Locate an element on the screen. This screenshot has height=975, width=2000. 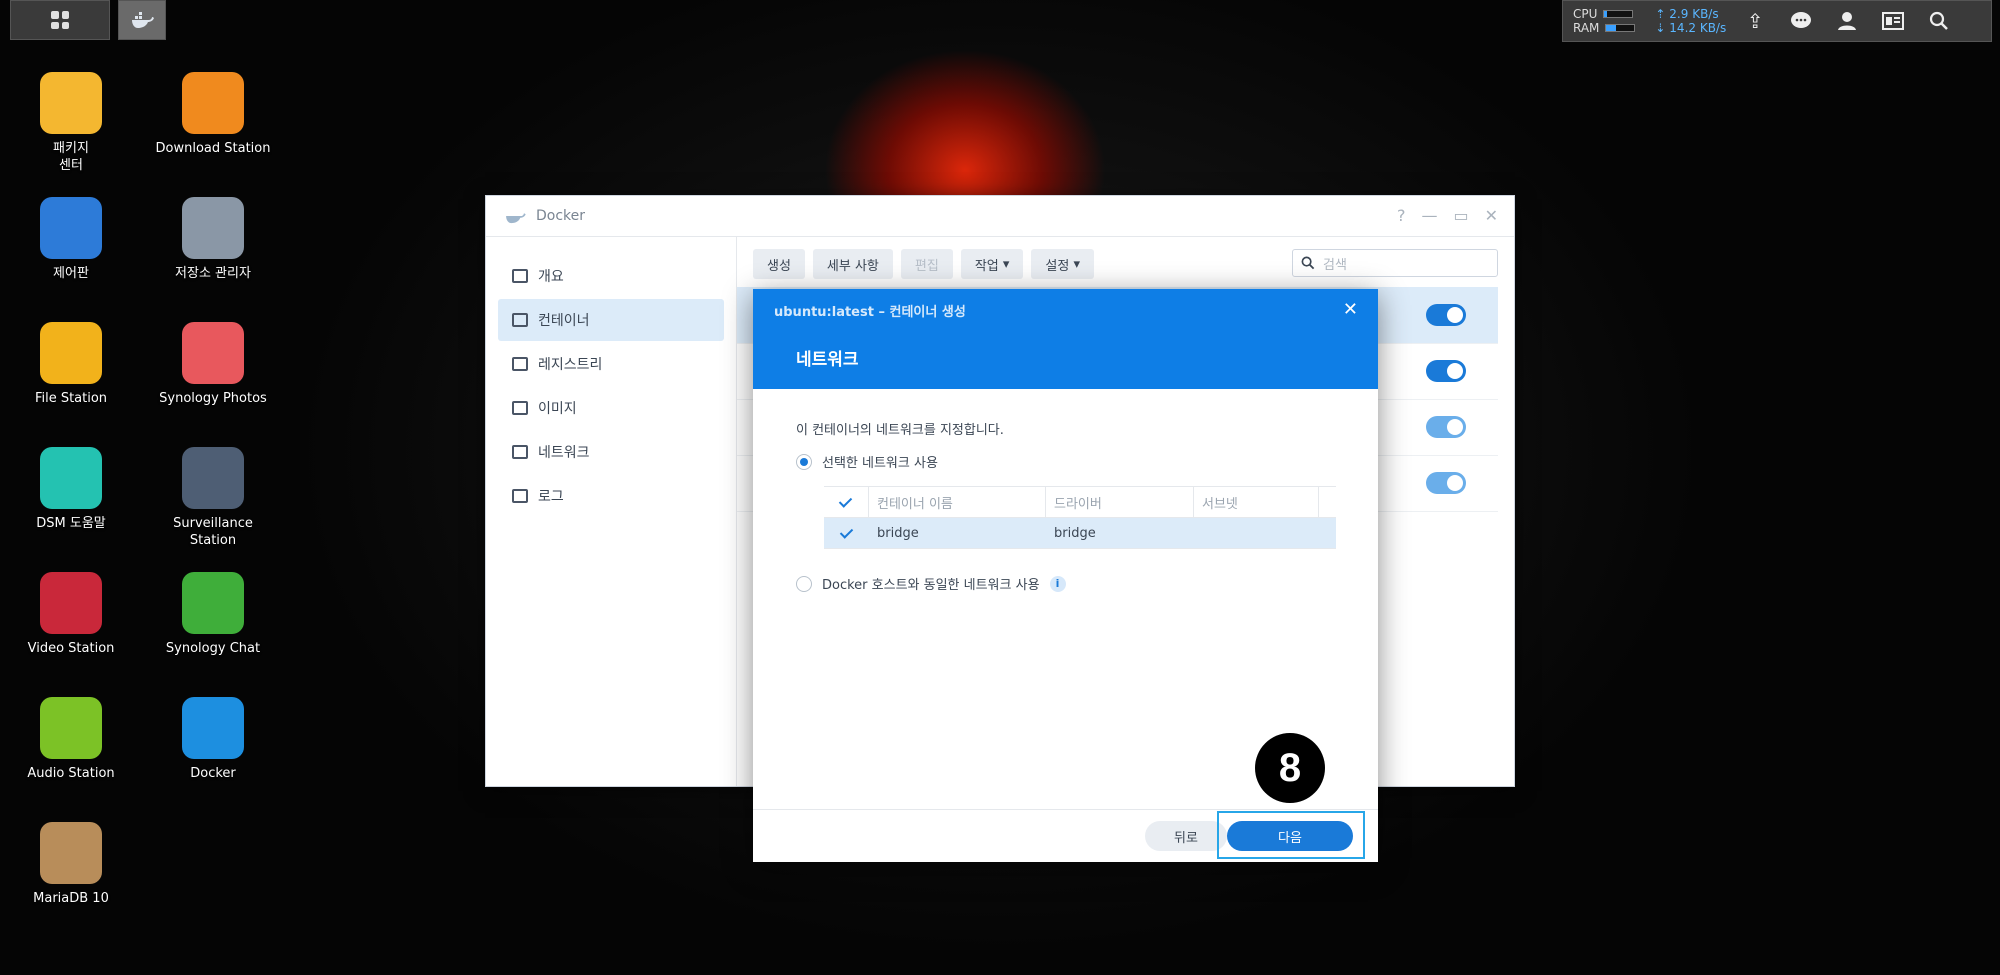
cpu-label: CPU is located at coordinates (1585, 14).